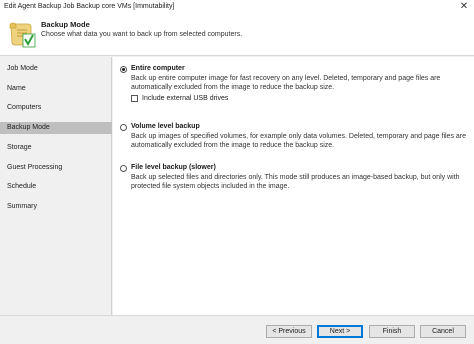 Image resolution: width=474 pixels, height=344 pixels. I want to click on sidebar-item-computers: Computers, so click(56, 108).